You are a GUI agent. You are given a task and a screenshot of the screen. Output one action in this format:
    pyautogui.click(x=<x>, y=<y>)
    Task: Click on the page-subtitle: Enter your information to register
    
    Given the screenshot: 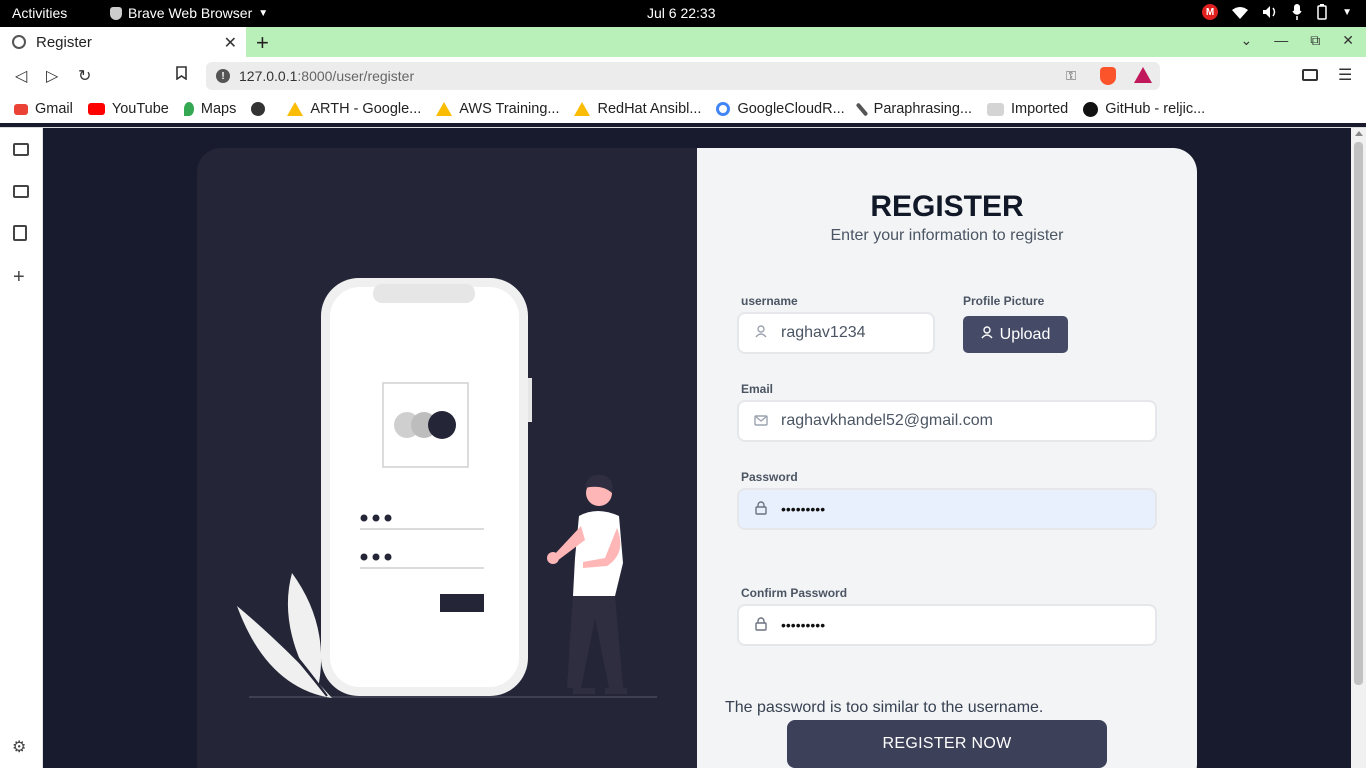 What is the action you would take?
    pyautogui.click(x=947, y=235)
    